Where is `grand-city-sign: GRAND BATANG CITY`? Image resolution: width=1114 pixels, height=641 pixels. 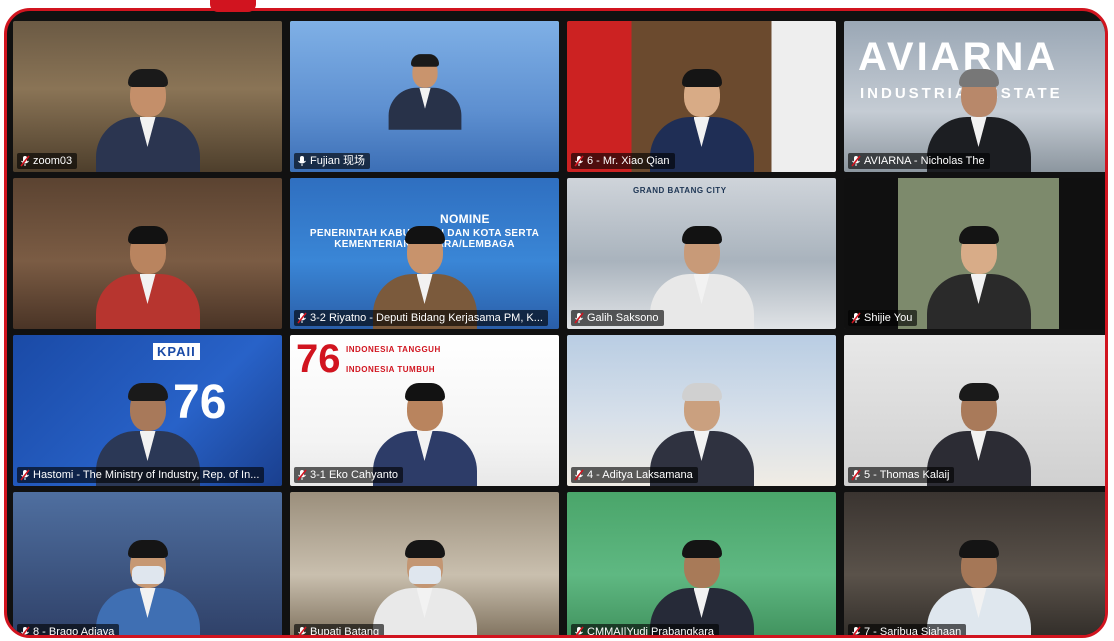 grand-city-sign: GRAND BATANG CITY is located at coordinates (680, 190).